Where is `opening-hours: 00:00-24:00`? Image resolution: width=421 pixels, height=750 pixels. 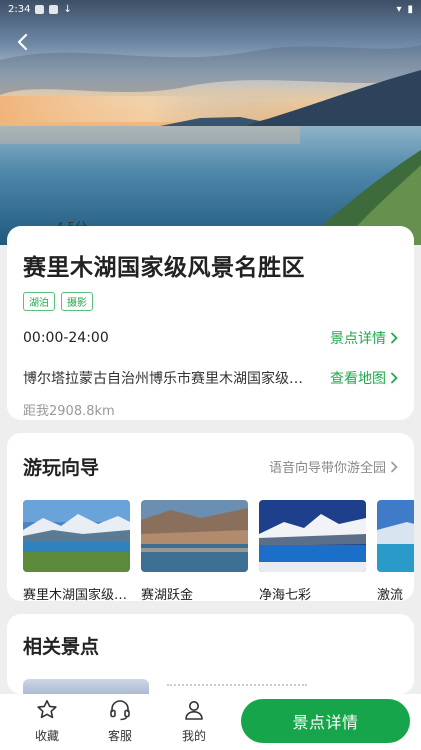
opening-hours: 00:00-24:00 is located at coordinates (66, 338).